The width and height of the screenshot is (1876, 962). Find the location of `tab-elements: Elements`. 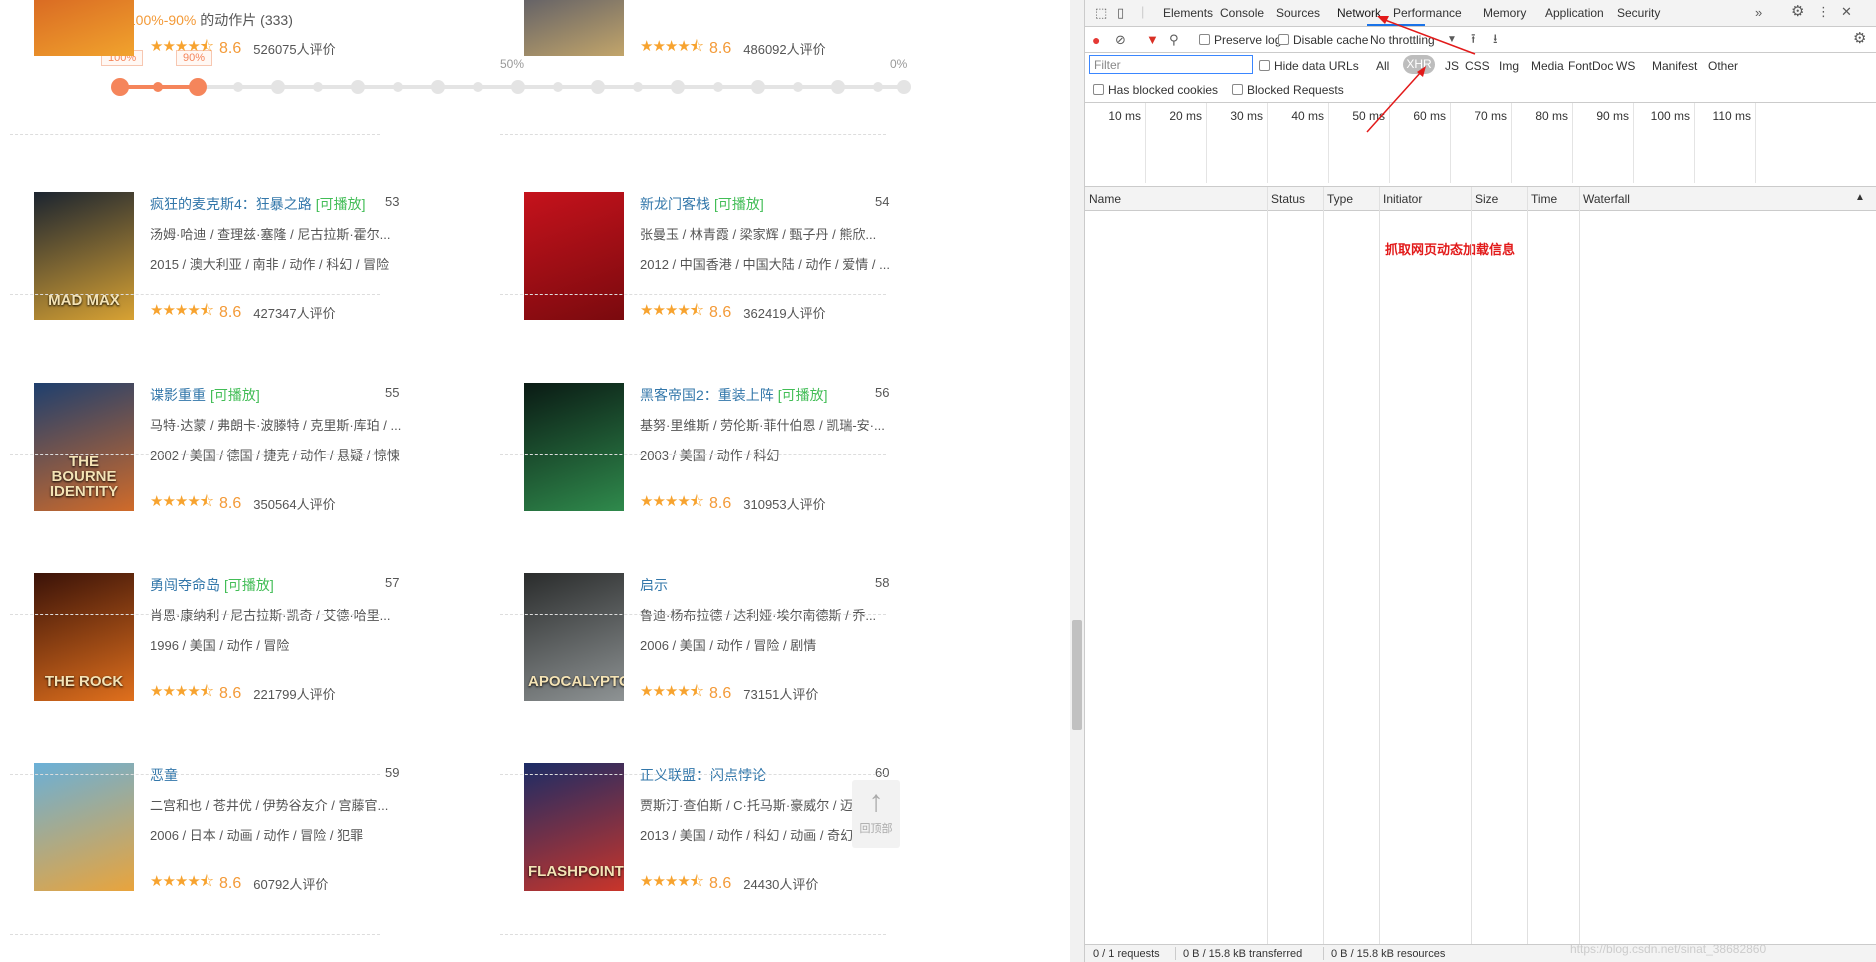

tab-elements: Elements is located at coordinates (1188, 13).